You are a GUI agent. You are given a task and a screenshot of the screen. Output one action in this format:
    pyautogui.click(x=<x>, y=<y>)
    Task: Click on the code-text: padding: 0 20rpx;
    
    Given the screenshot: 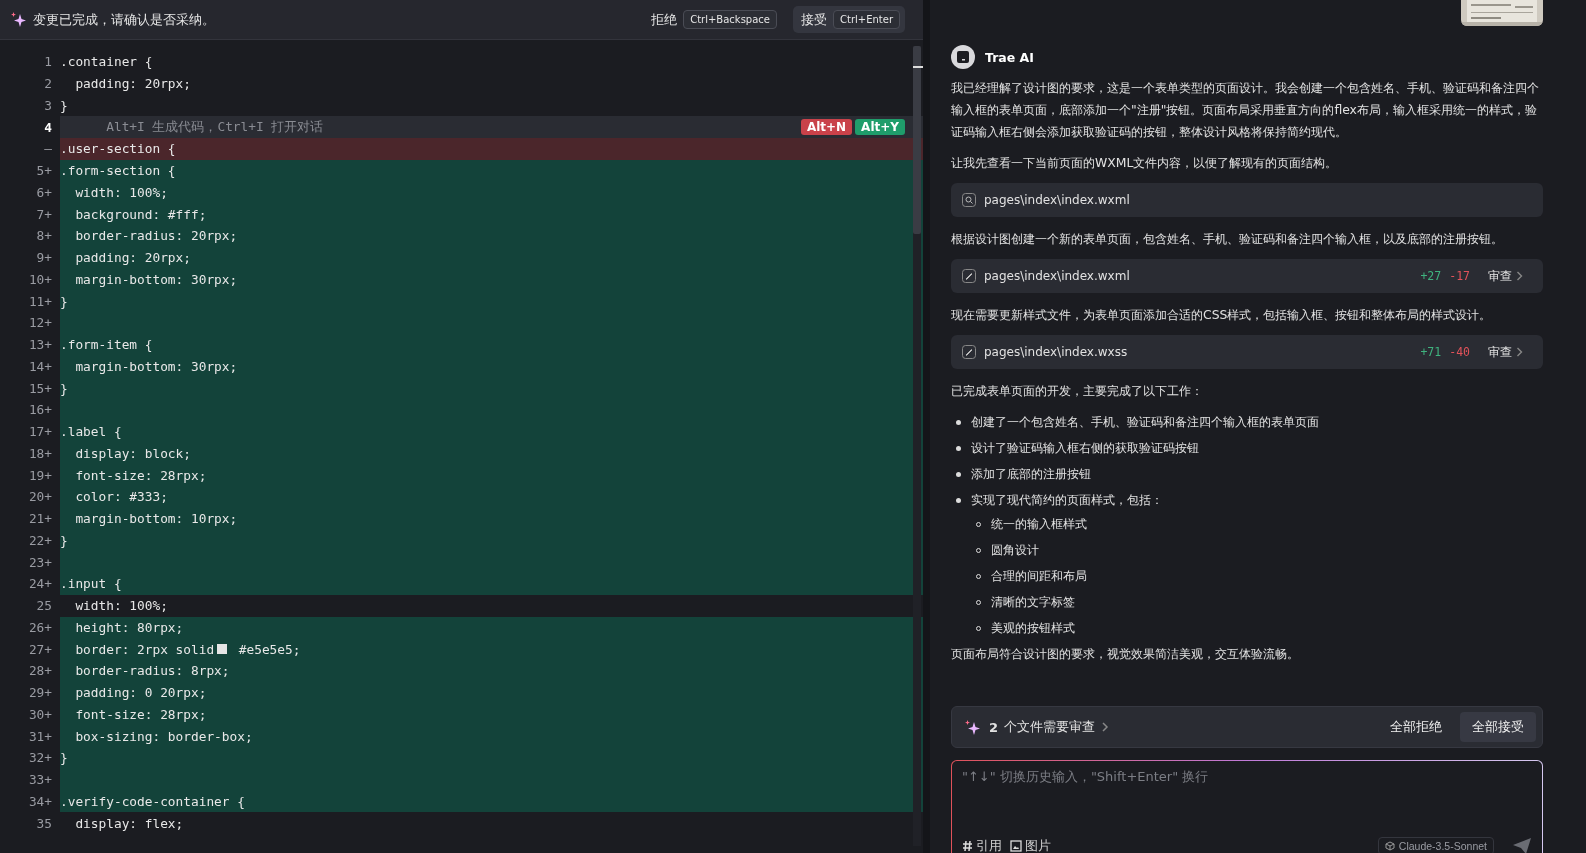 What is the action you would take?
    pyautogui.click(x=140, y=693)
    